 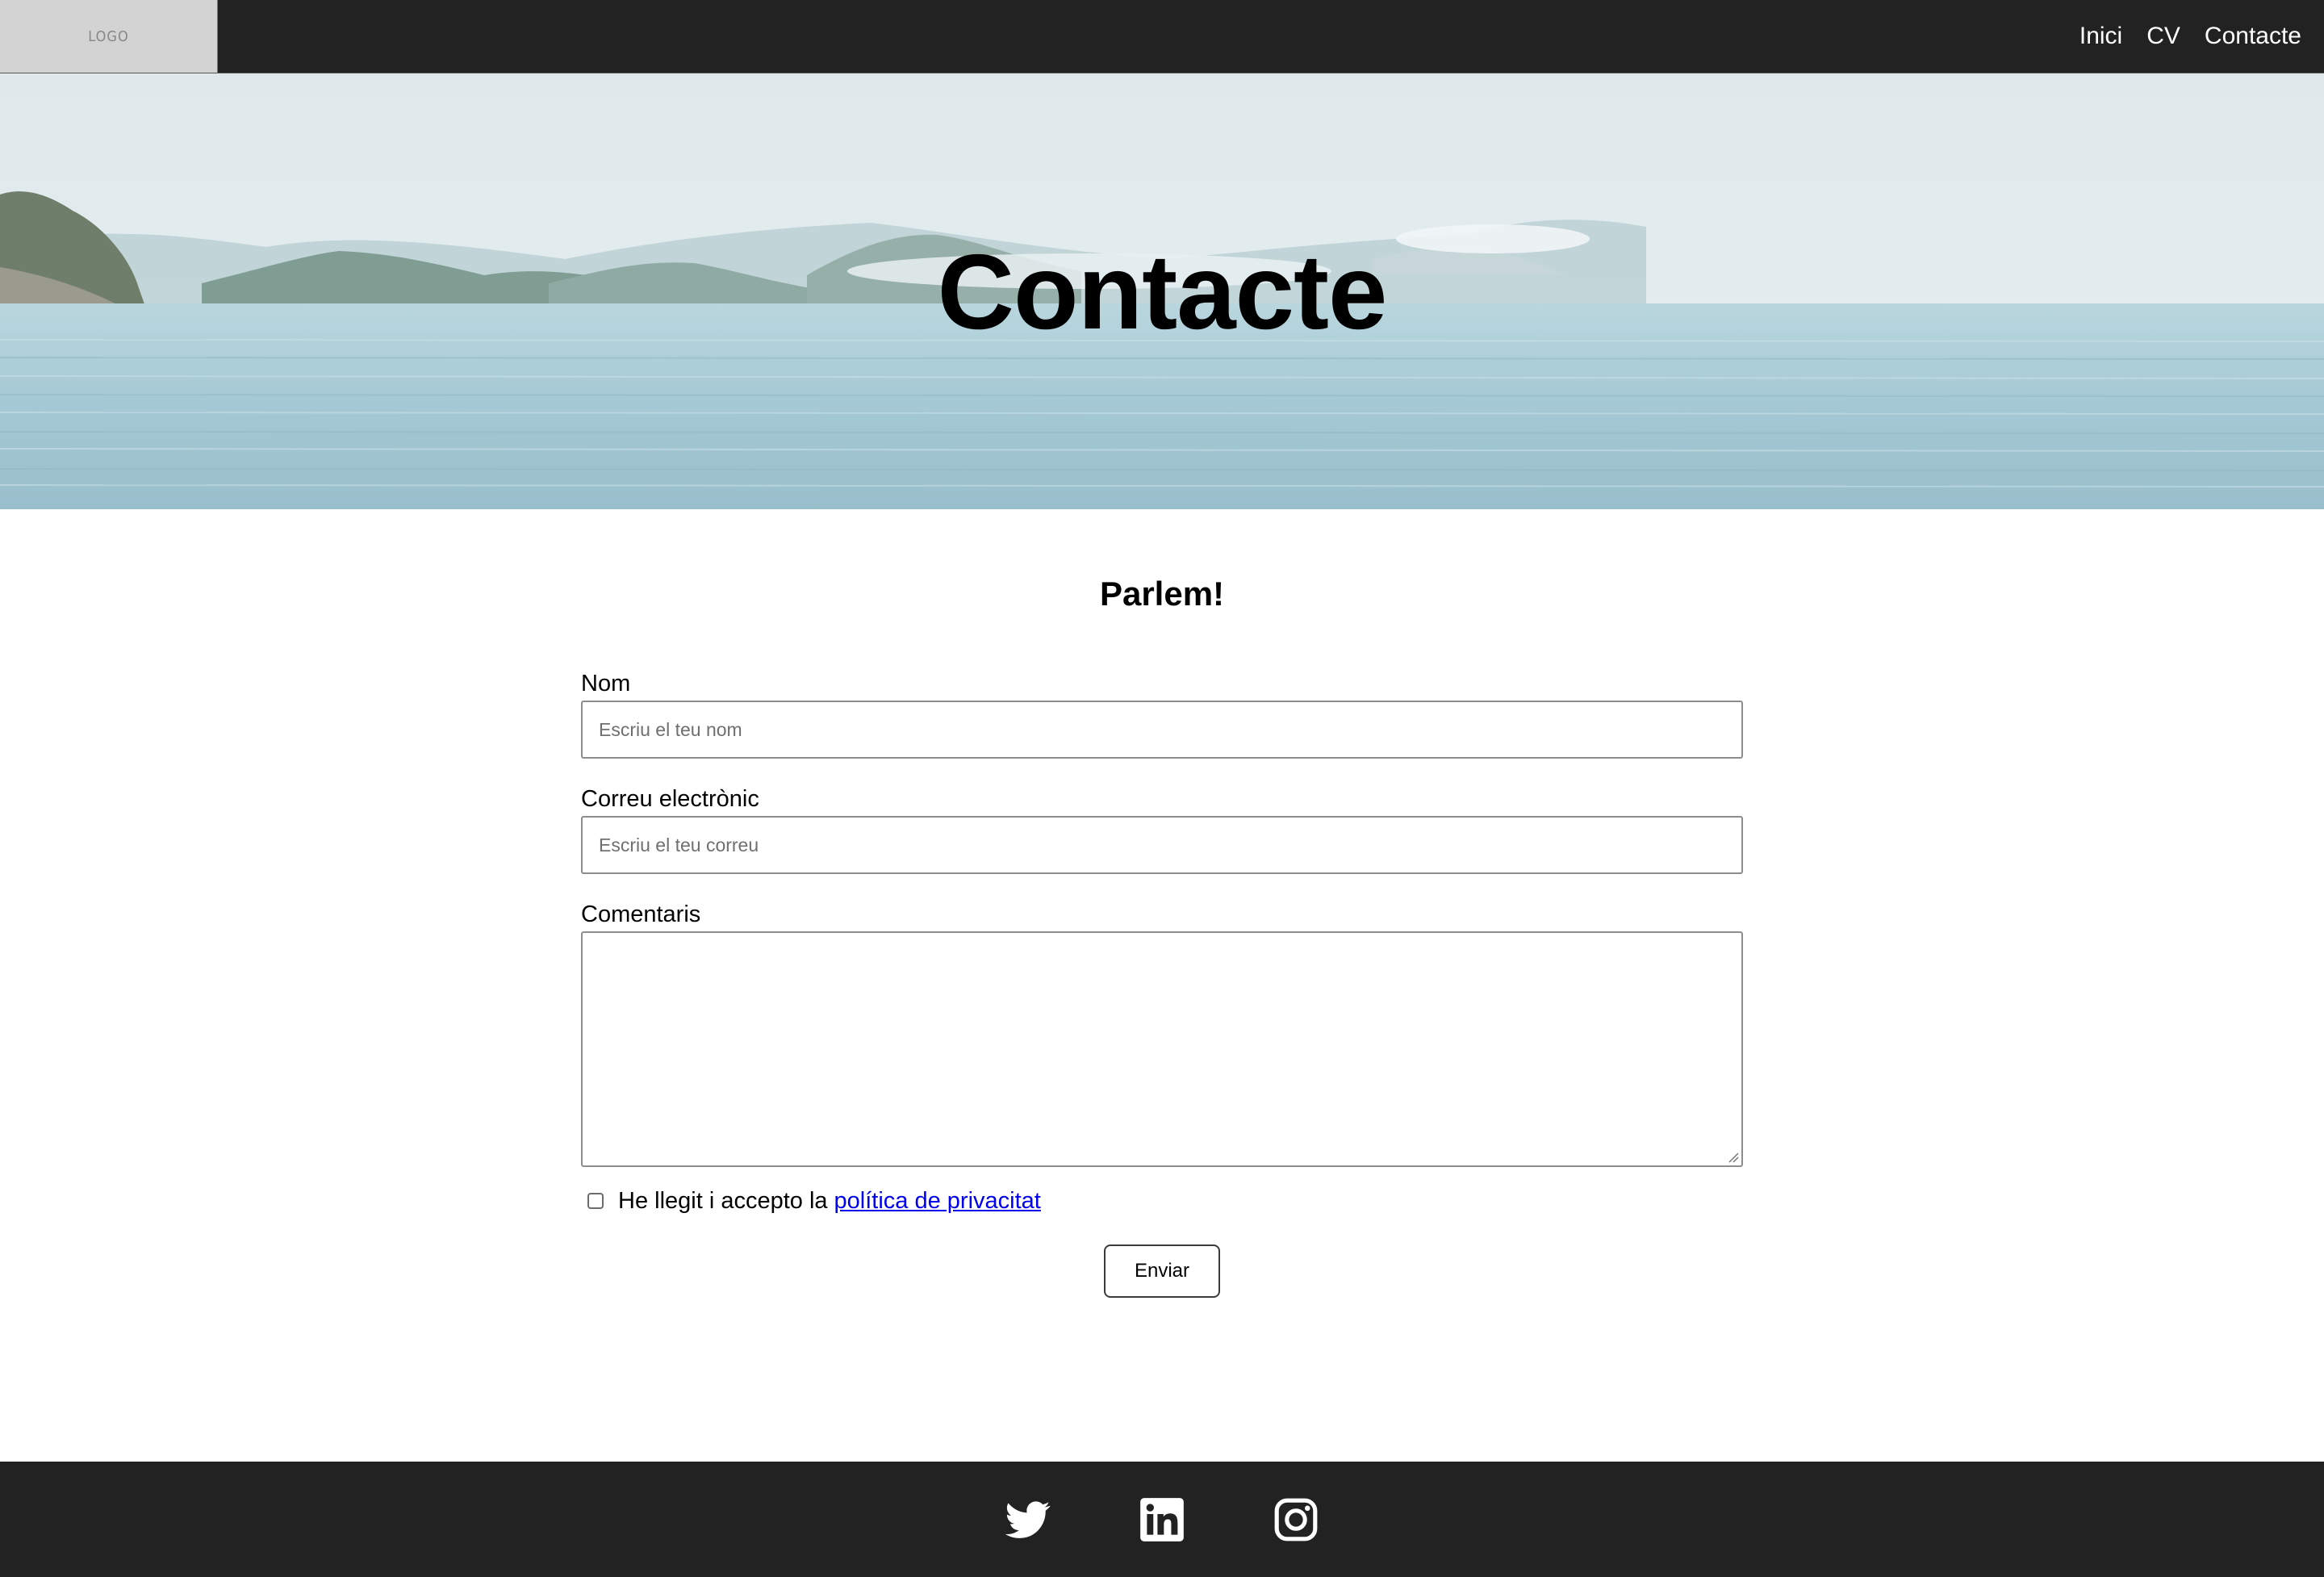 I want to click on nav-link-cv: CV, so click(x=2163, y=36).